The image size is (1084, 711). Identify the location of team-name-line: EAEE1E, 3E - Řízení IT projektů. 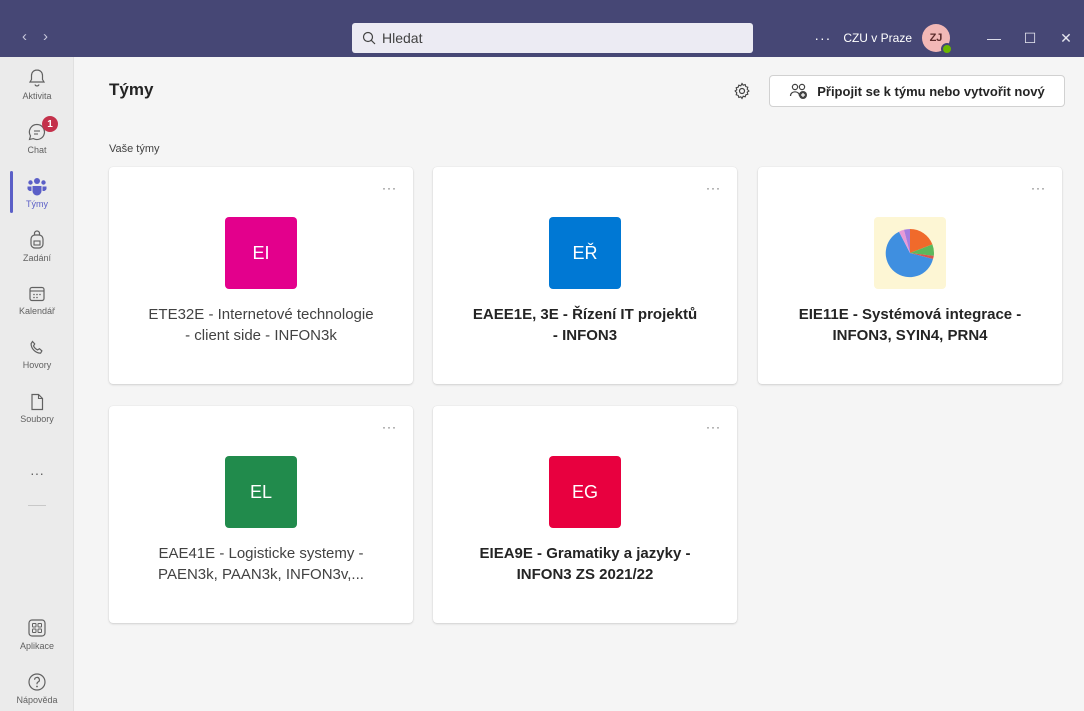
(585, 314).